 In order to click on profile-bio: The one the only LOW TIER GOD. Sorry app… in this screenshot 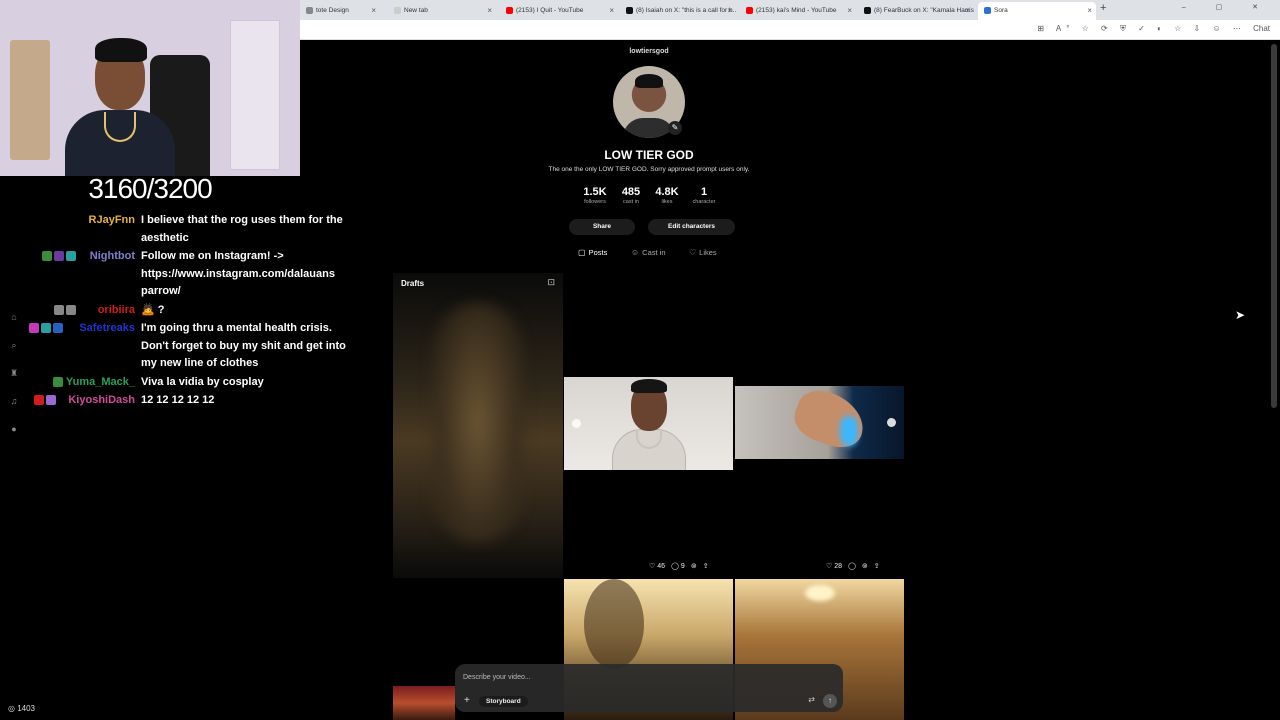, I will do `click(649, 169)`.